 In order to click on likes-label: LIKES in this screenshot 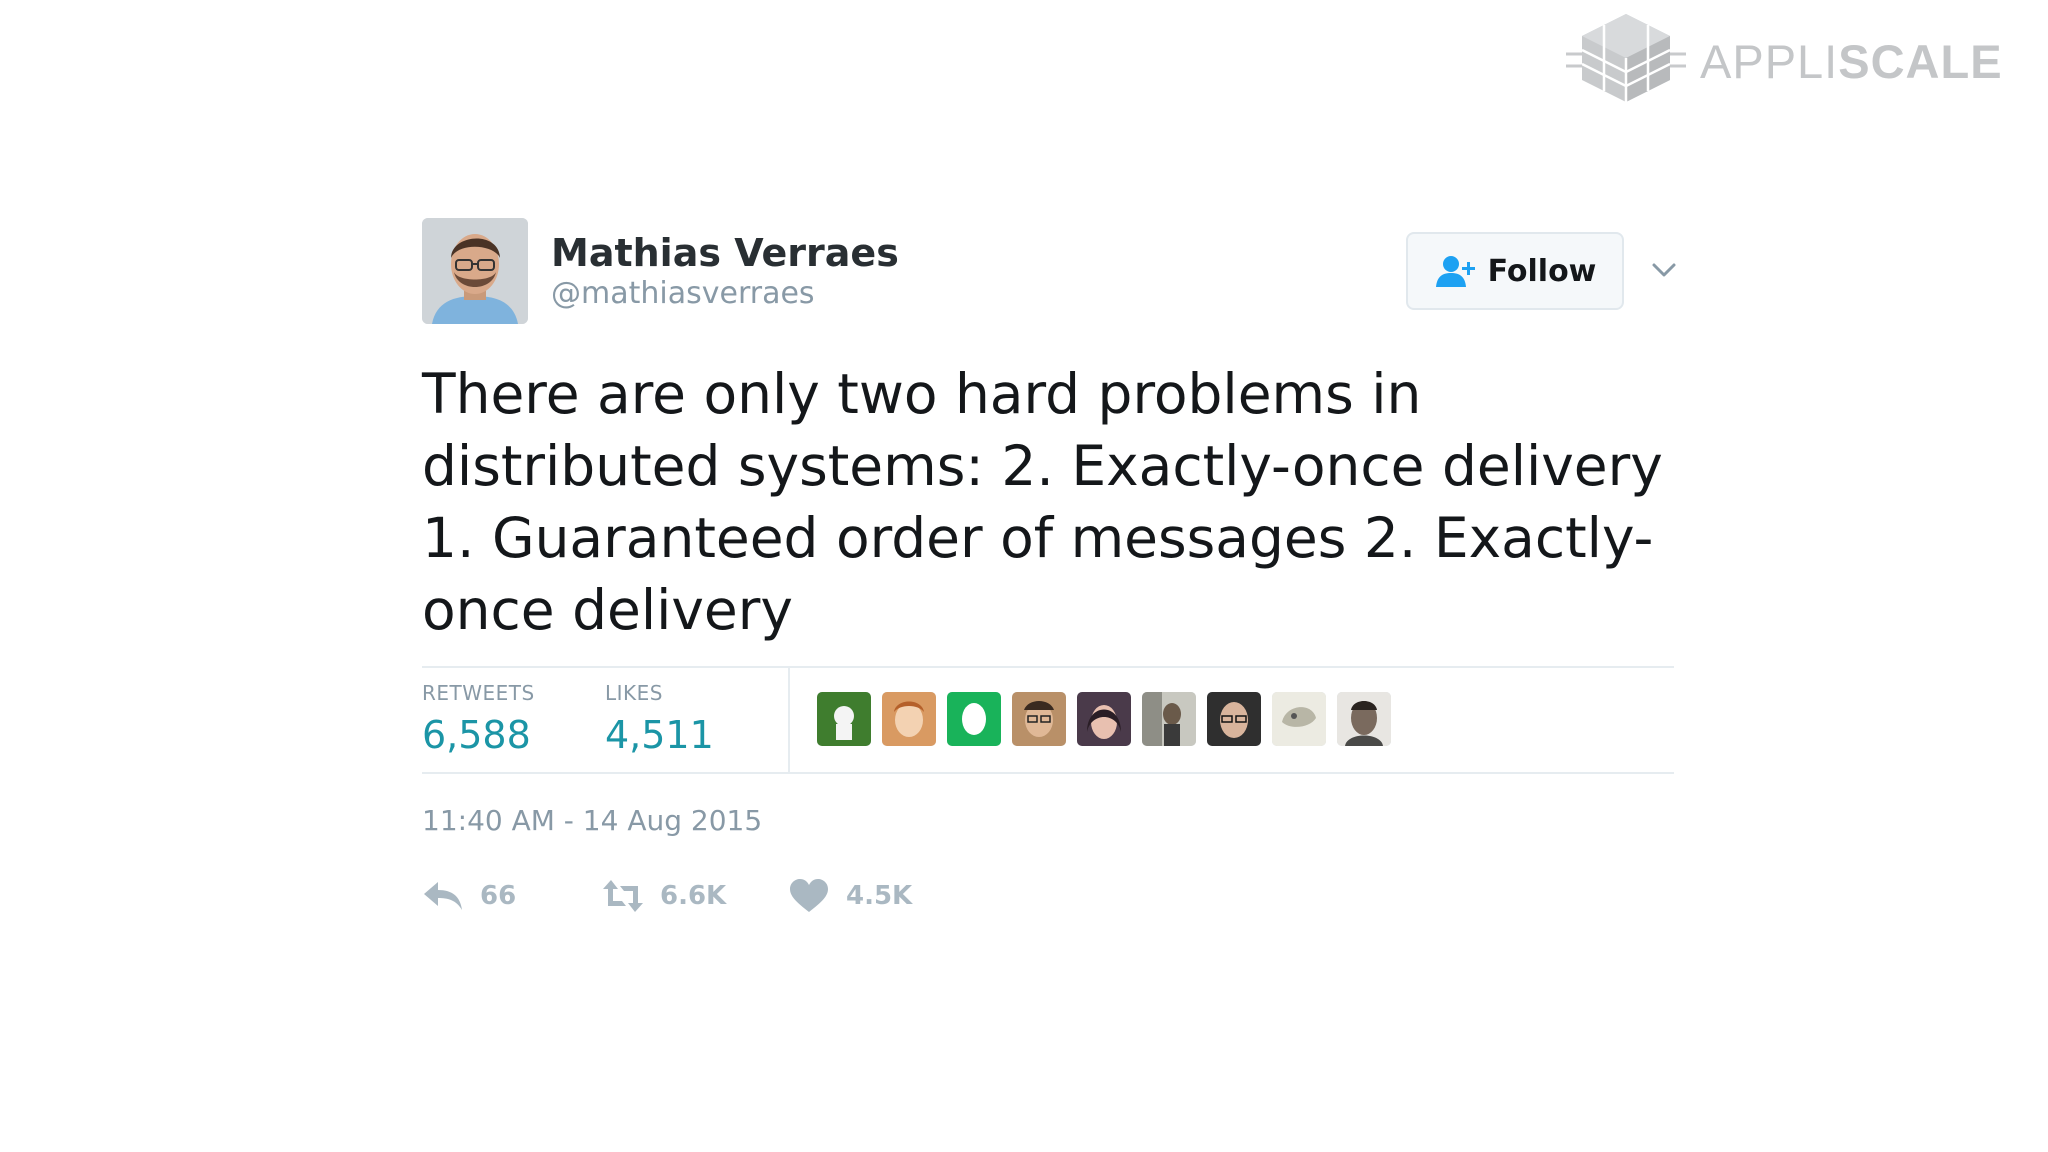, I will do `click(634, 693)`.